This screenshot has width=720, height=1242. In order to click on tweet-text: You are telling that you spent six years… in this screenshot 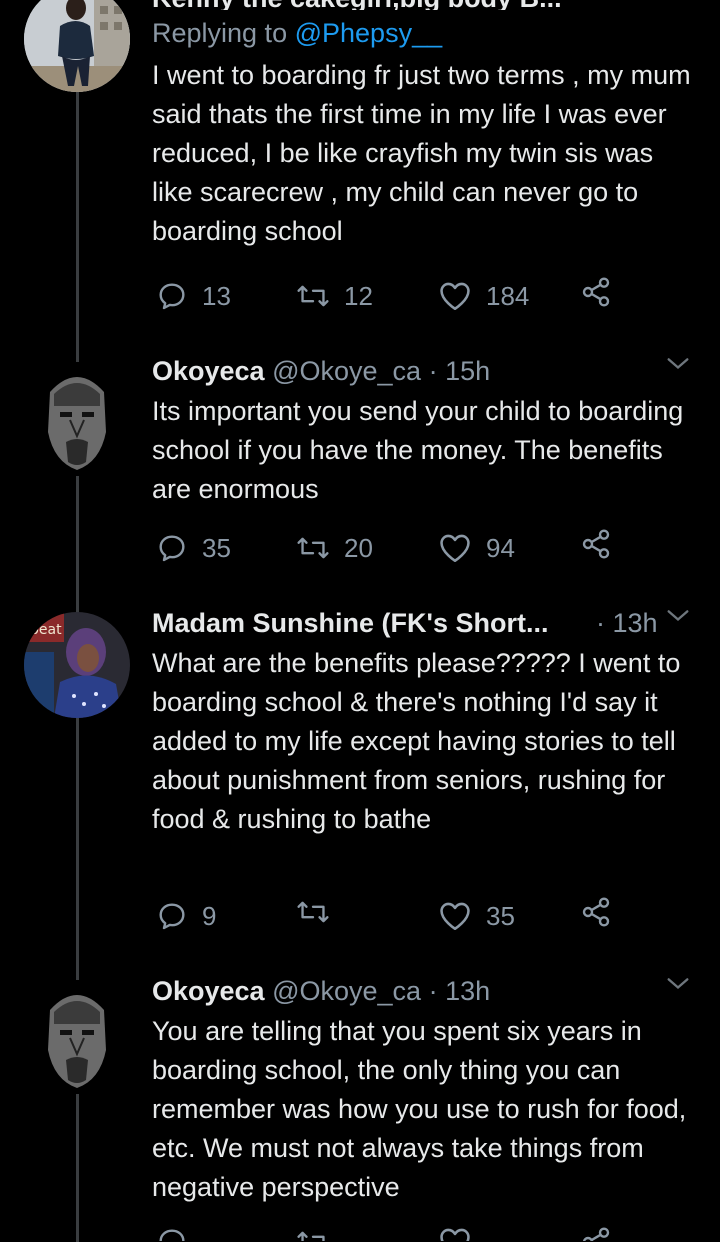, I will do `click(419, 1109)`.